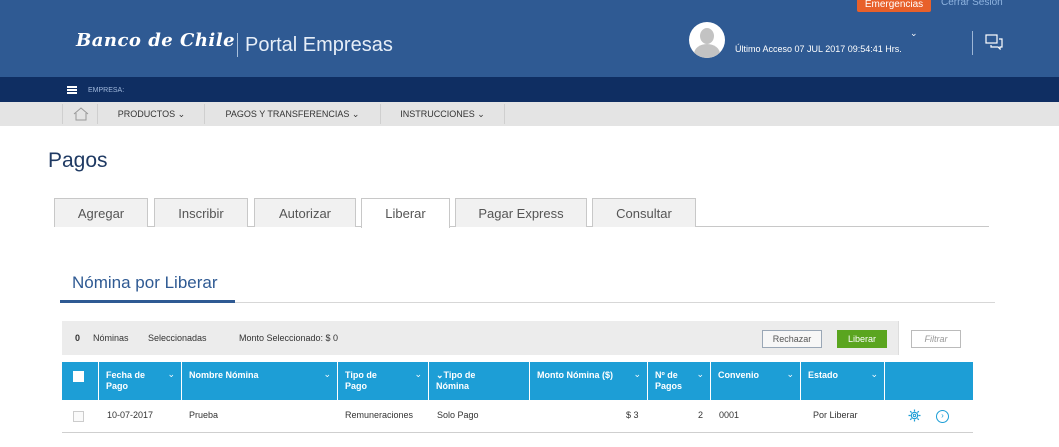 This screenshot has height=447, width=1059. What do you see at coordinates (111, 338) in the screenshot?
I see `nominas-label: Nóminas` at bounding box center [111, 338].